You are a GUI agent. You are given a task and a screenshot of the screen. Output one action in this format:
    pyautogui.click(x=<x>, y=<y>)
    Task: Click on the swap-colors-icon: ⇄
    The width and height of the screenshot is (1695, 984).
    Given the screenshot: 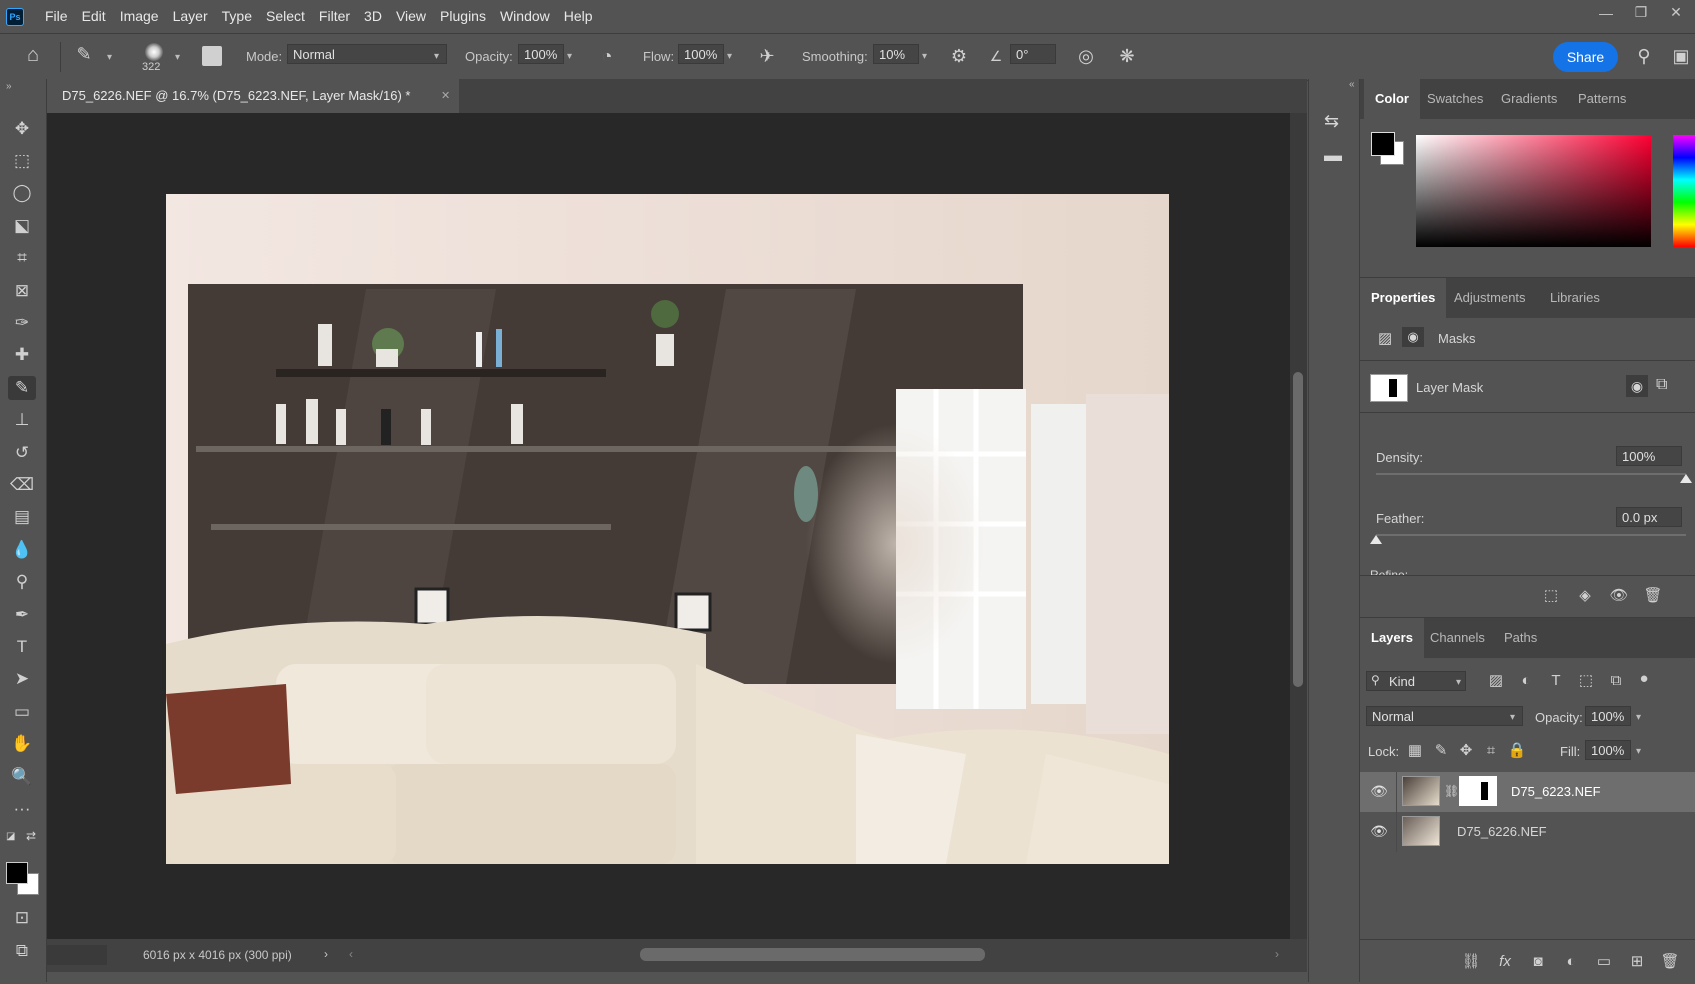 What is the action you would take?
    pyautogui.click(x=31, y=836)
    